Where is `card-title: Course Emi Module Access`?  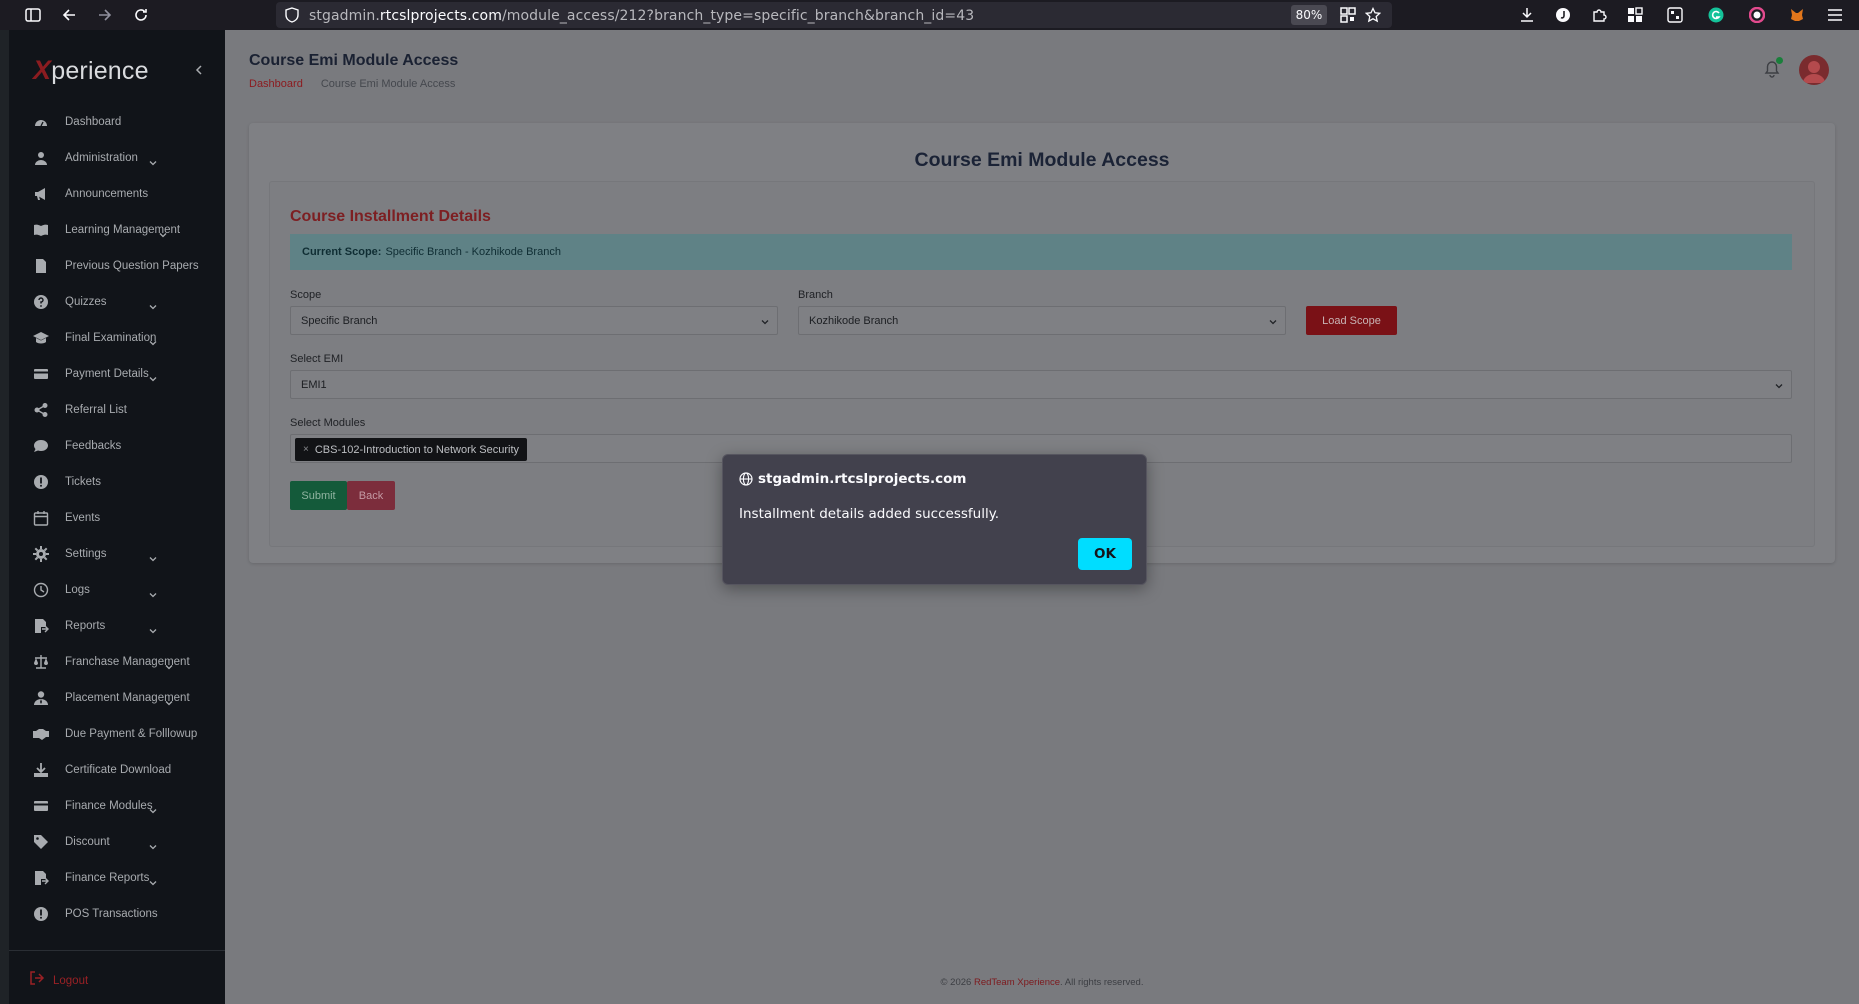 card-title: Course Emi Module Access is located at coordinates (1042, 160).